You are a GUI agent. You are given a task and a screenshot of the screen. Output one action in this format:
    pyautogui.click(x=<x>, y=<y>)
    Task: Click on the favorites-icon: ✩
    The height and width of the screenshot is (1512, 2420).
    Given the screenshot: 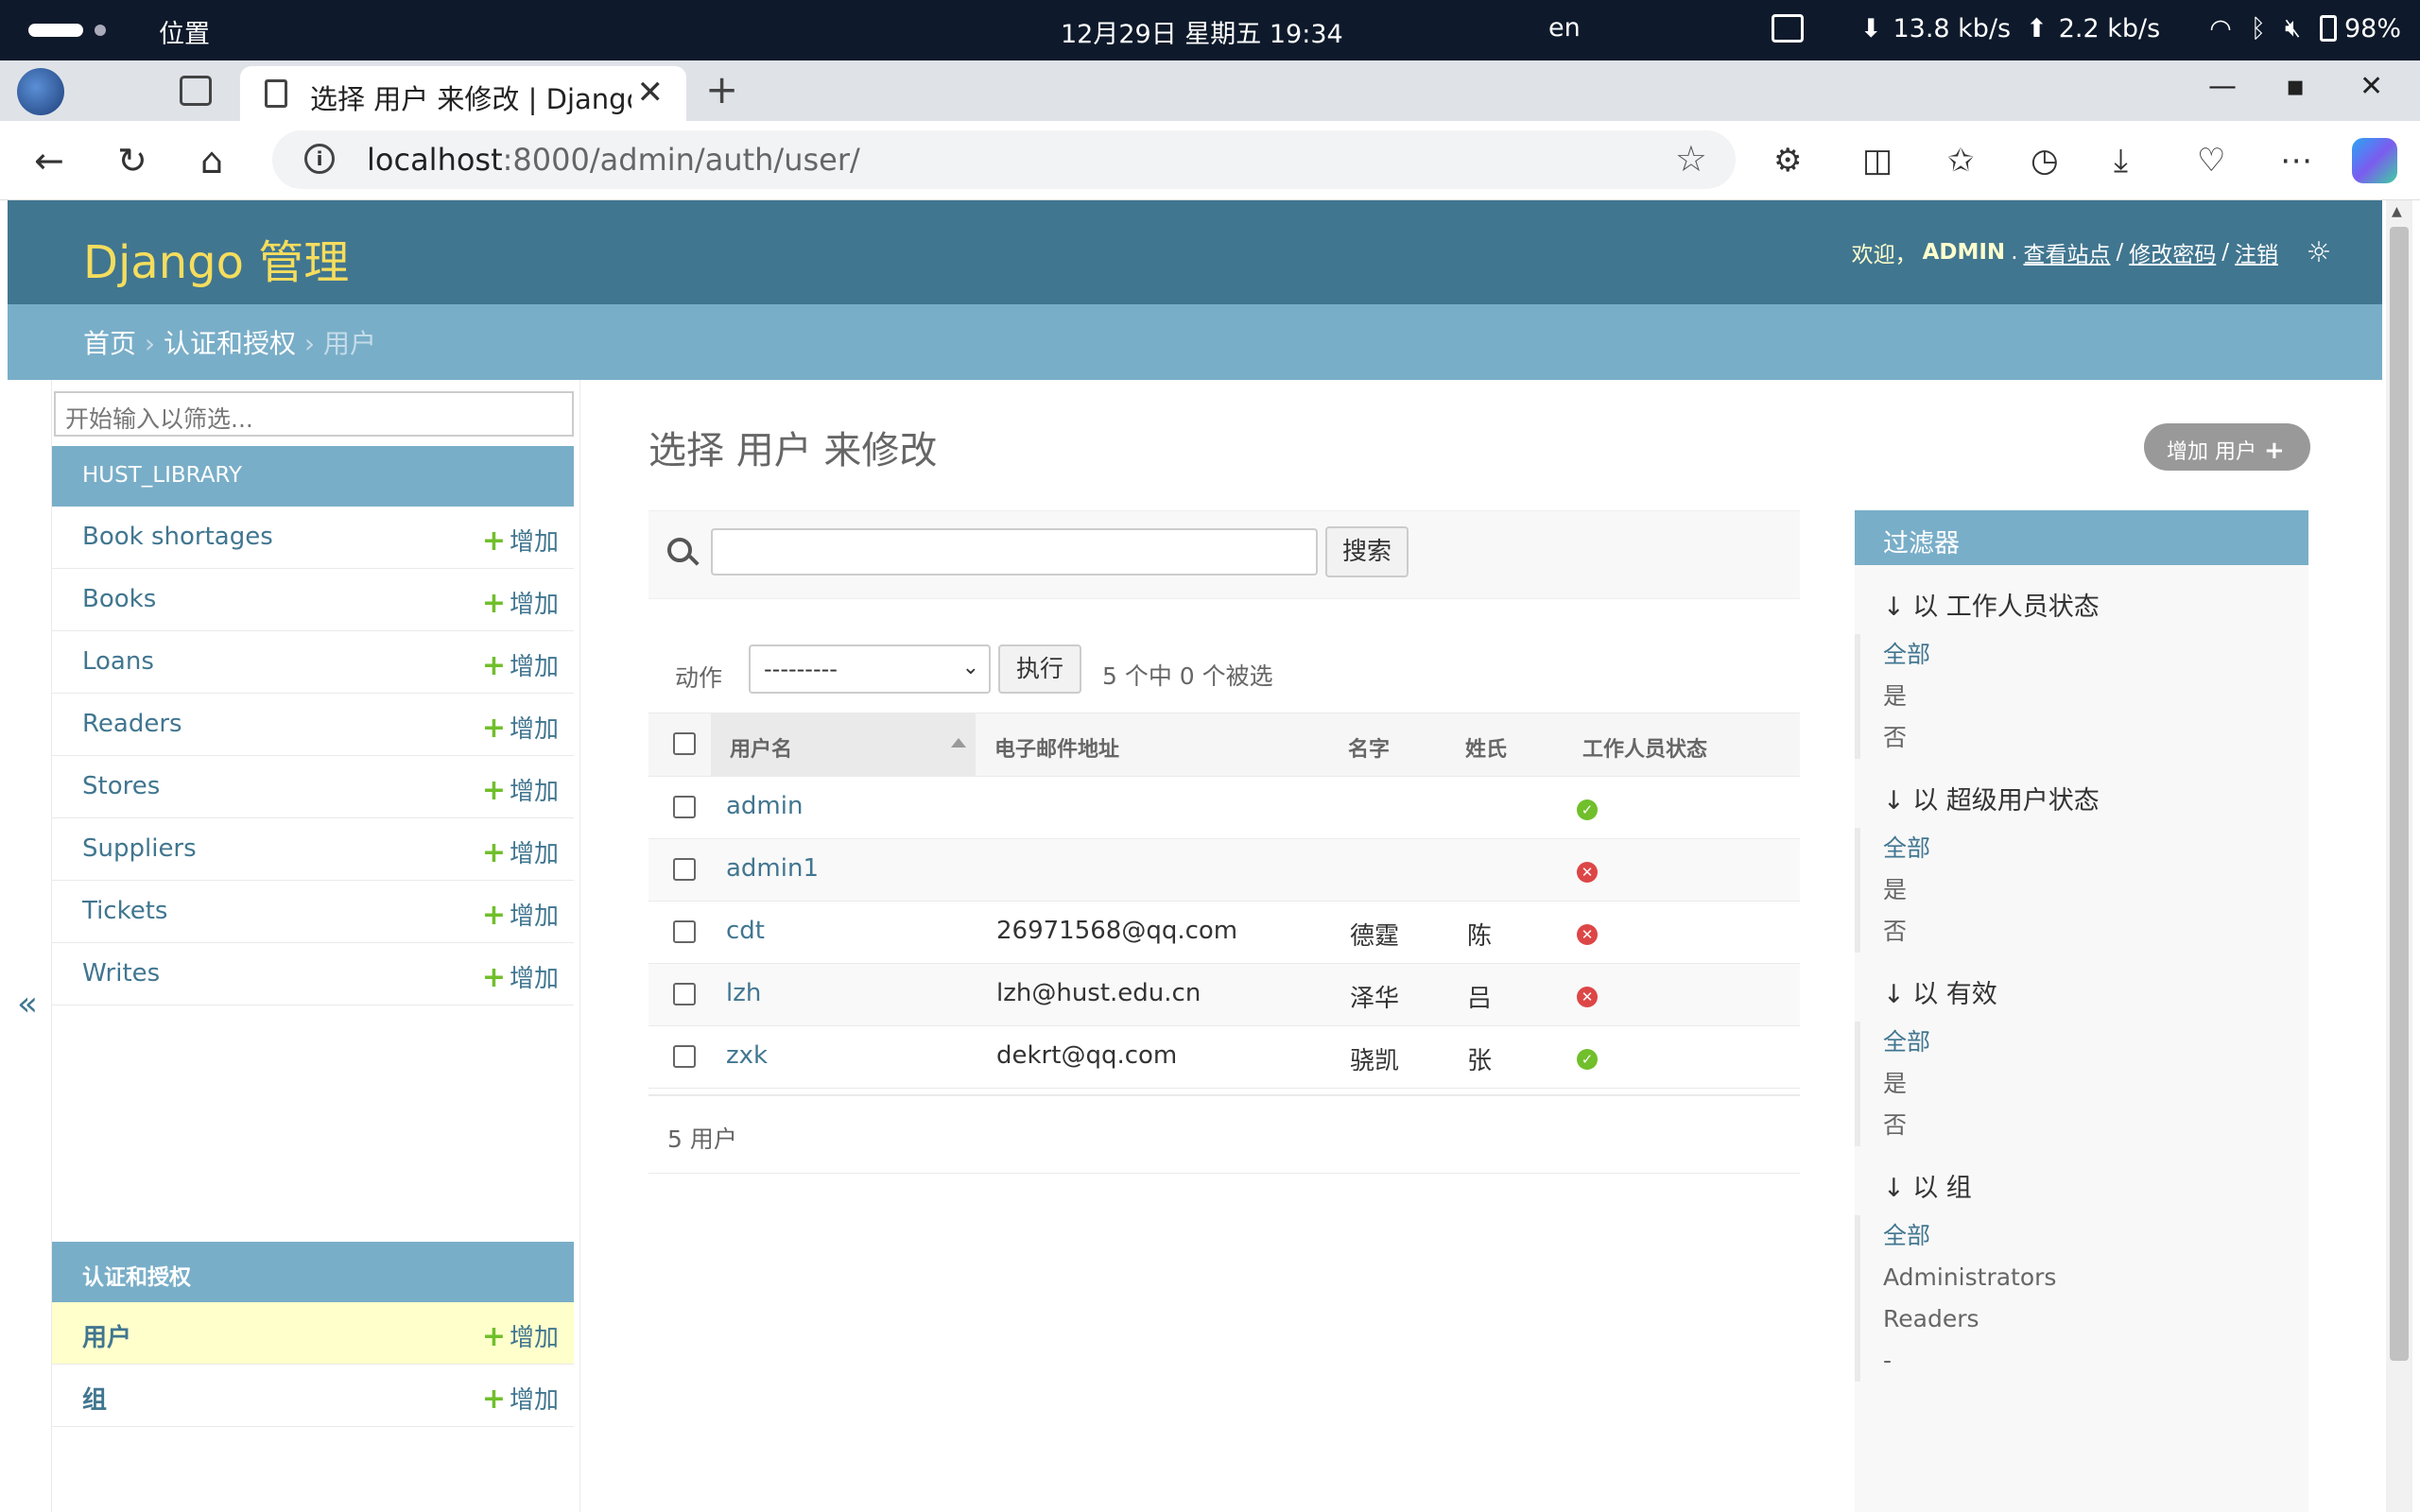 What is the action you would take?
    pyautogui.click(x=1961, y=161)
    